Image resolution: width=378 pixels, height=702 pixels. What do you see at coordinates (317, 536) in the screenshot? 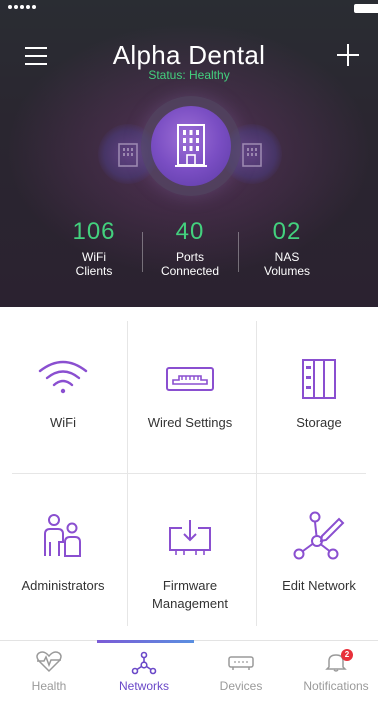
I see `edit-network-icon` at bounding box center [317, 536].